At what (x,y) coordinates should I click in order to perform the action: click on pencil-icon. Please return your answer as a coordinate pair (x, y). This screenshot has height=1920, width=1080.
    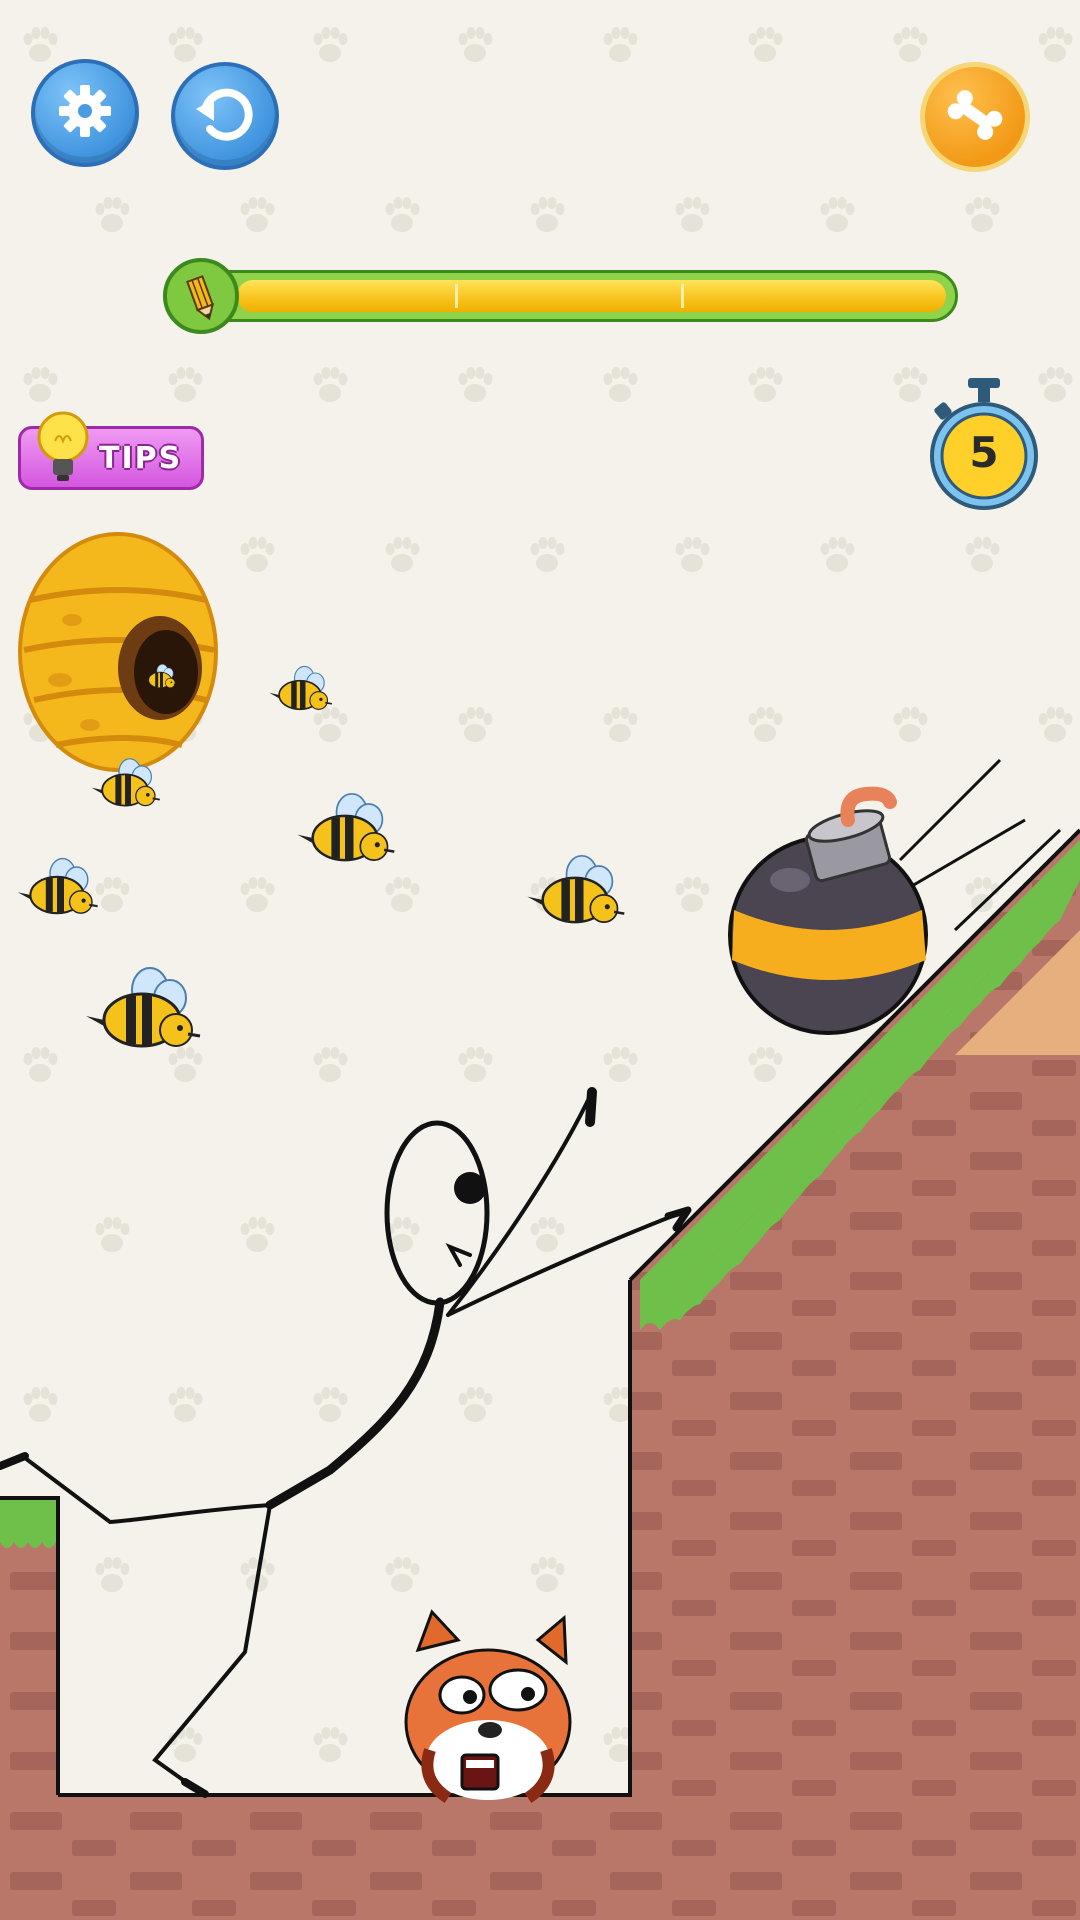
    Looking at the image, I should click on (201, 296).